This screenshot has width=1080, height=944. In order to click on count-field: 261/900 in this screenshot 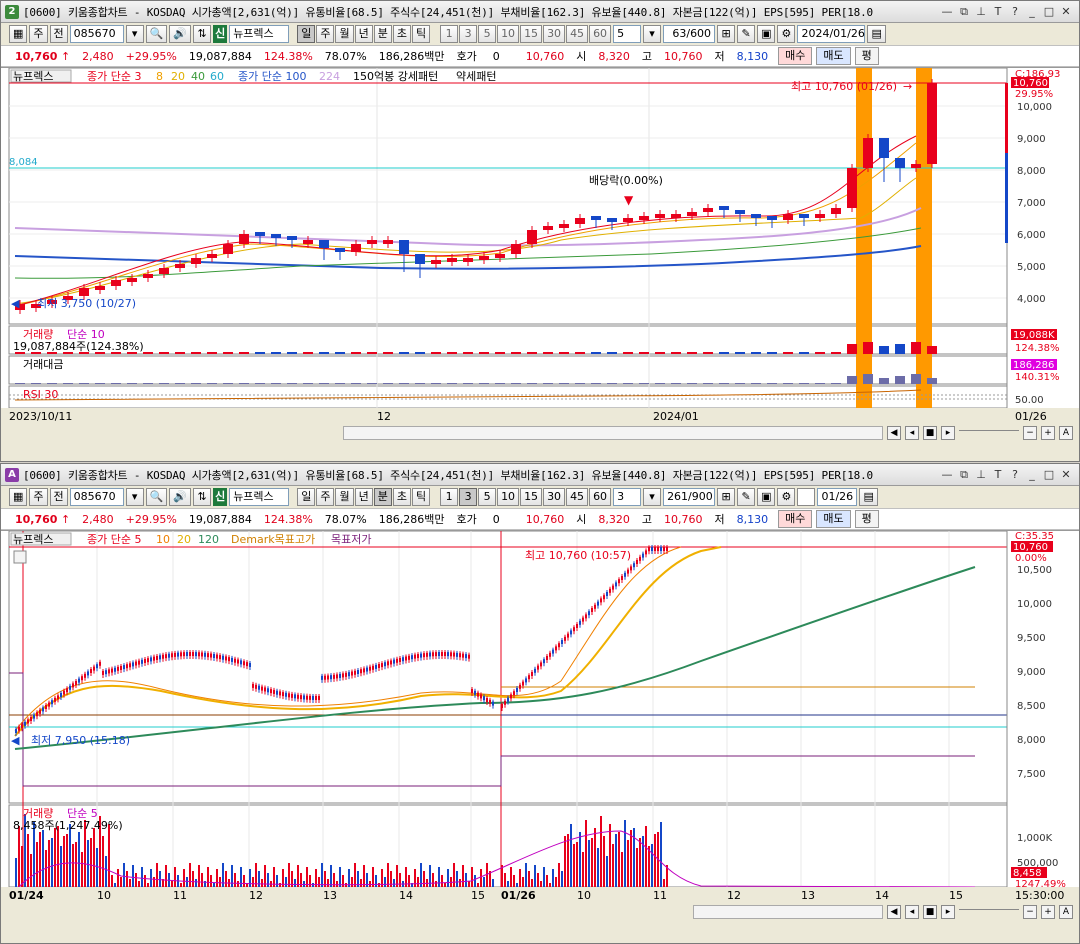, I will do `click(689, 497)`.